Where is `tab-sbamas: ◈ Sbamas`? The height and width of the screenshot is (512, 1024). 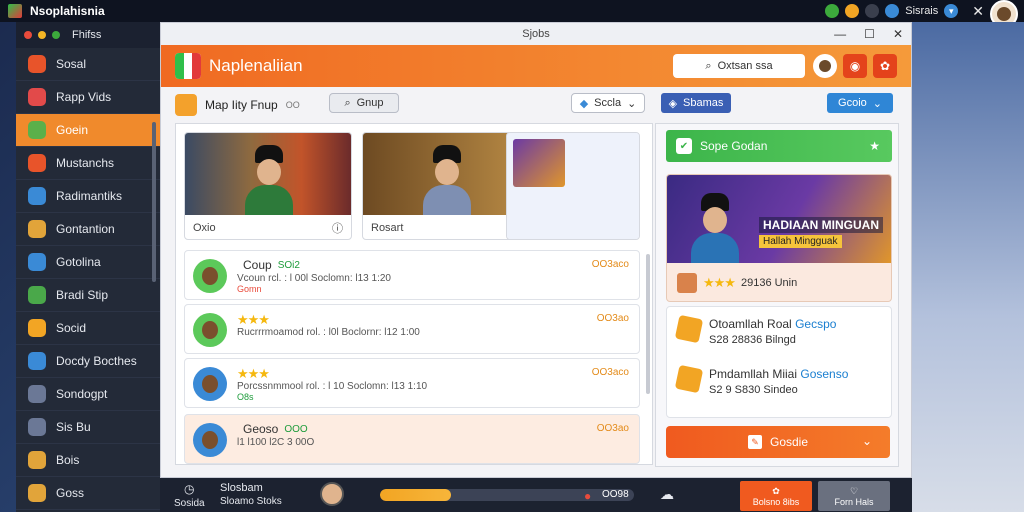 tab-sbamas: ◈ Sbamas is located at coordinates (696, 103).